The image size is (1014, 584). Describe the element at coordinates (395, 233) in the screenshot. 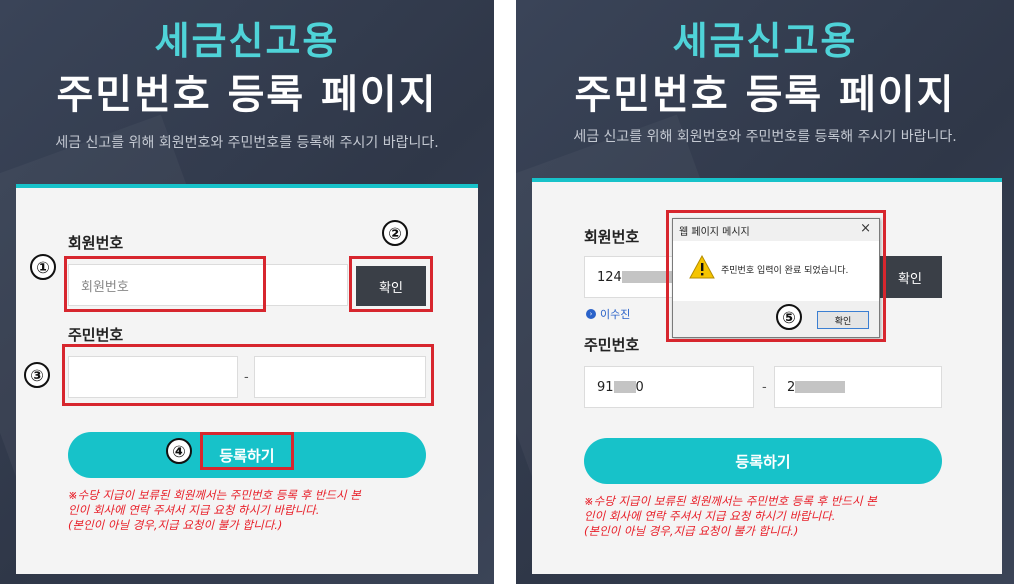

I see `step-marker-2: ②` at that location.